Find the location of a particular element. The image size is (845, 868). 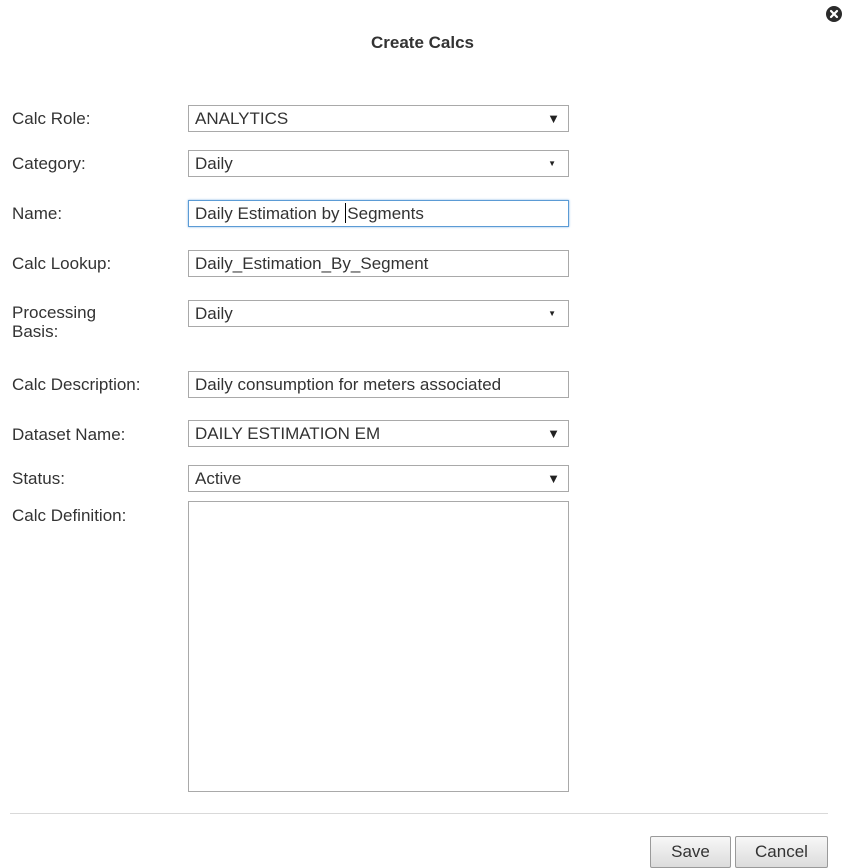

calc-role-label: Calc Role: is located at coordinates (51, 118).